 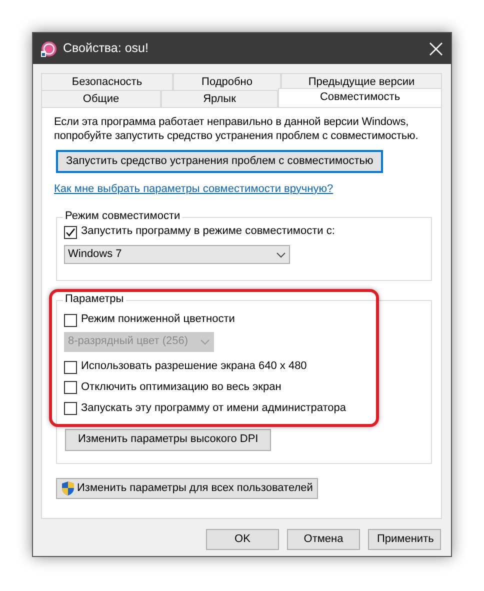 What do you see at coordinates (194, 367) in the screenshot?
I see `checkbox-label: Использовать разрешение экрана 640 x 480` at bounding box center [194, 367].